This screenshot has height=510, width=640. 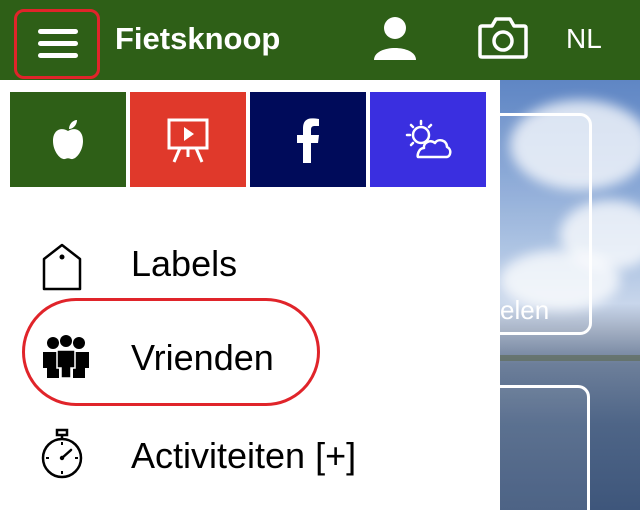 I want to click on tile-presentation, so click(x=188, y=139).